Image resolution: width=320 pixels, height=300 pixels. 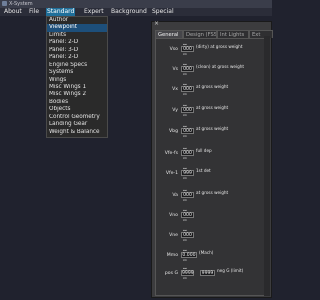 What do you see at coordinates (77, 65) in the screenshot?
I see `menu-item-engine-specs: Engine Specs` at bounding box center [77, 65].